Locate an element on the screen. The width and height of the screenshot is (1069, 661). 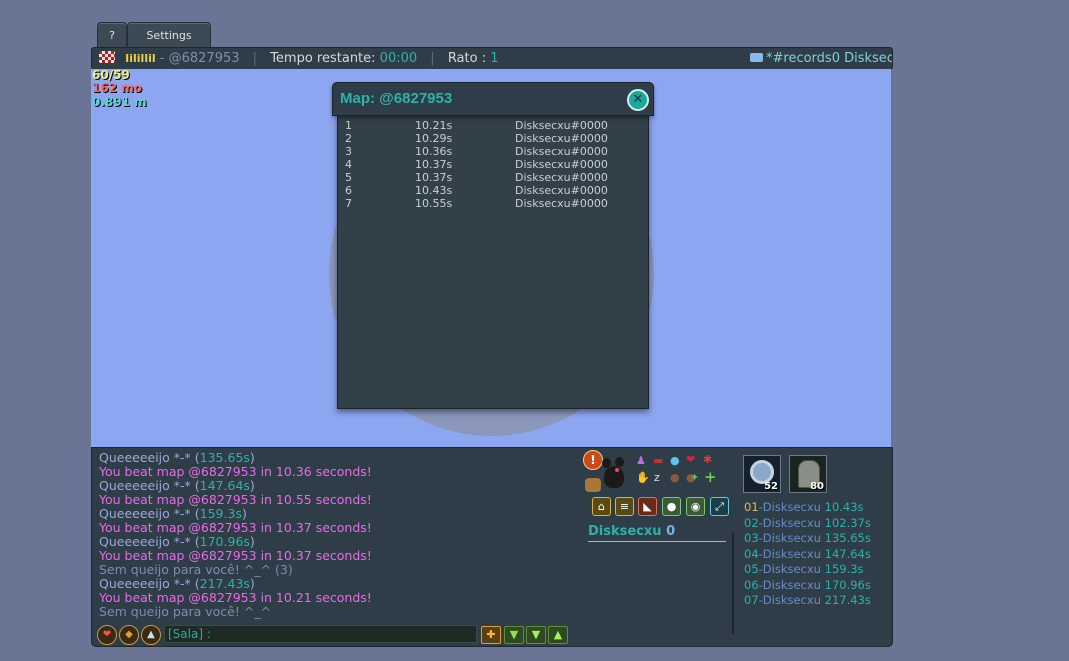
record-rank: 4 is located at coordinates (348, 164).